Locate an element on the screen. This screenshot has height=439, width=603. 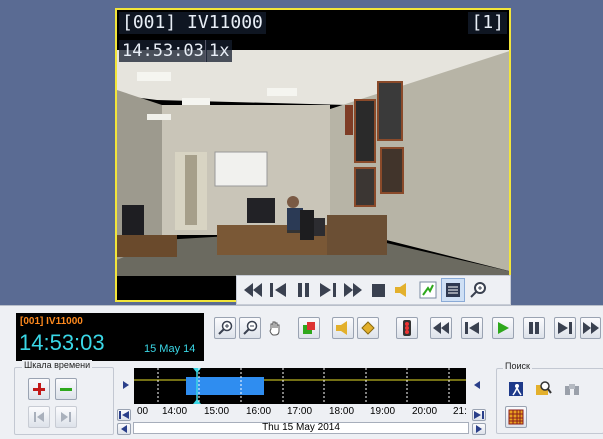
export-button is located at coordinates (309, 328).